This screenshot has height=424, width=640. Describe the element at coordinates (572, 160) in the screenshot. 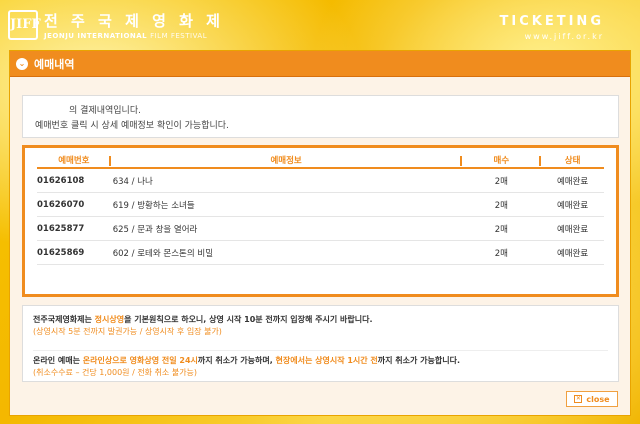

I see `header-status: 상태` at that location.